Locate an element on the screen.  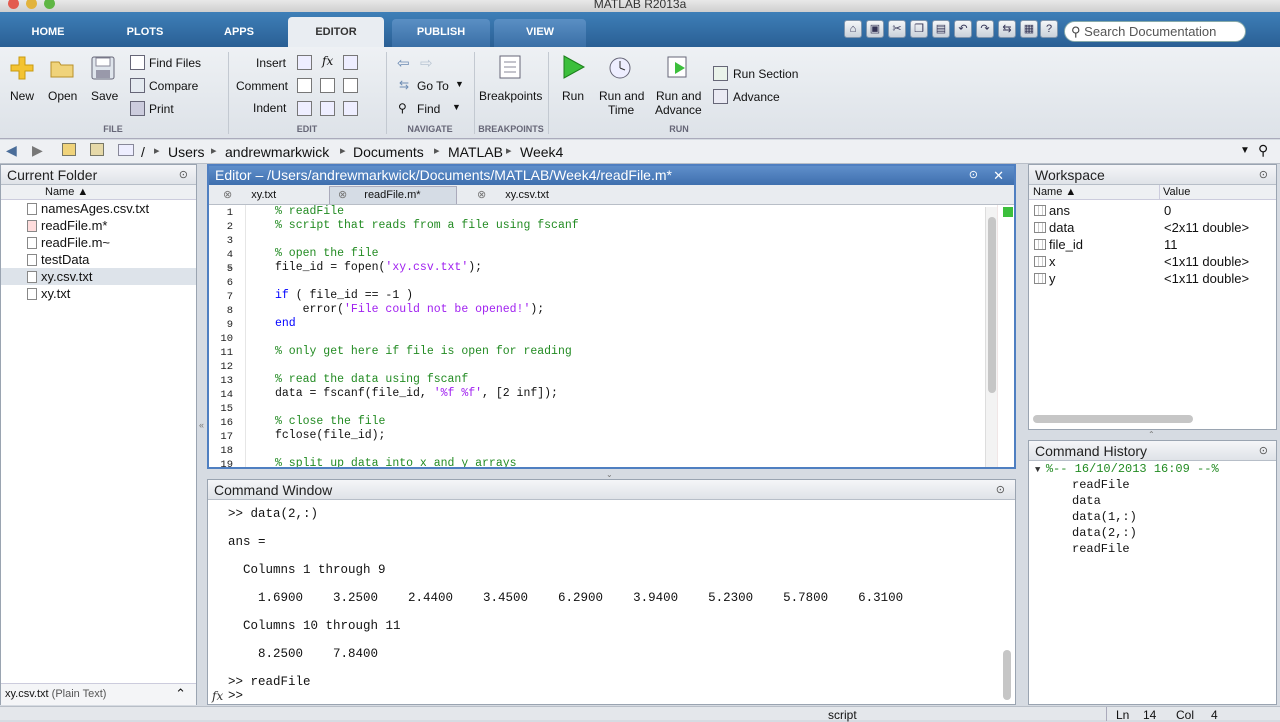
list-item-selected: xy.csv.txt is located at coordinates (98, 276).